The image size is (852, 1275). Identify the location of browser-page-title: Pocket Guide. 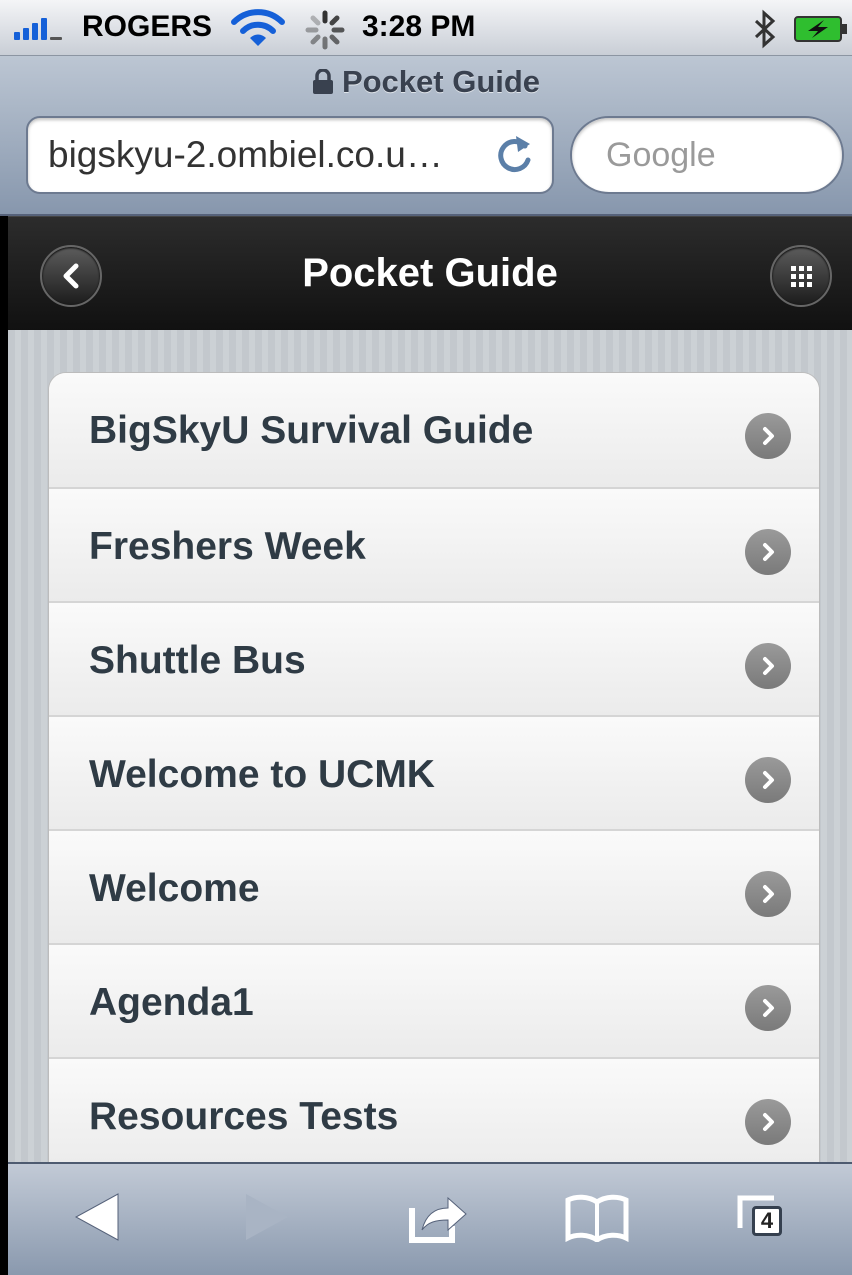
(426, 83).